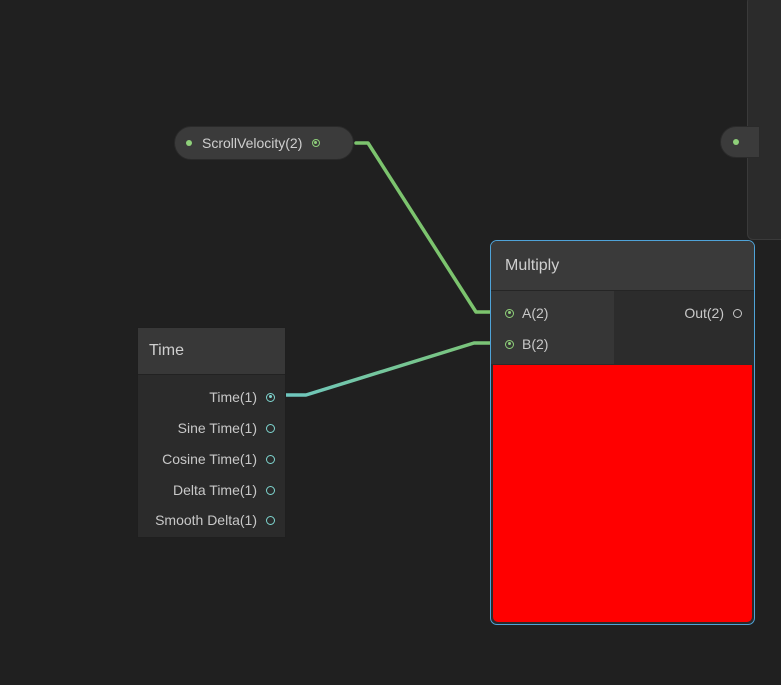  I want to click on offscreen-property-node, so click(740, 142).